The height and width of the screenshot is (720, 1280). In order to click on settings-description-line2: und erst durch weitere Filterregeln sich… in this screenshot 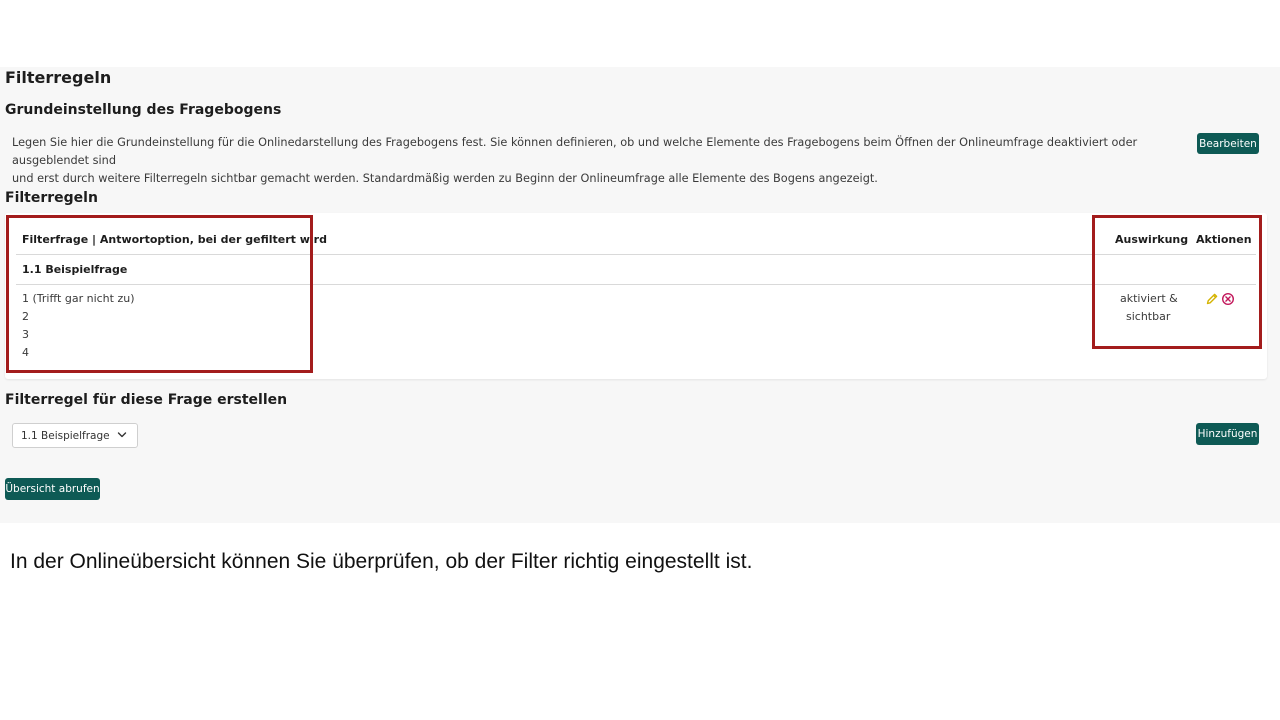, I will do `click(445, 178)`.